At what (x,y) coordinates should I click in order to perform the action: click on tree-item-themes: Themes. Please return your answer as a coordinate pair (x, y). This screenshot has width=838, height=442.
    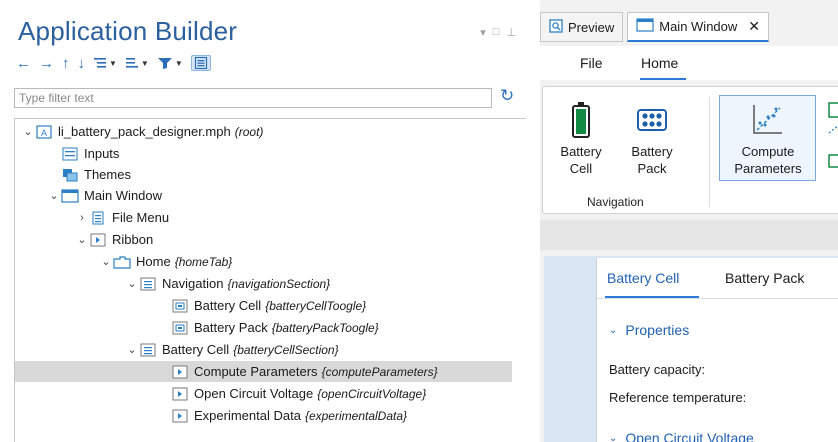
    Looking at the image, I should click on (263, 174).